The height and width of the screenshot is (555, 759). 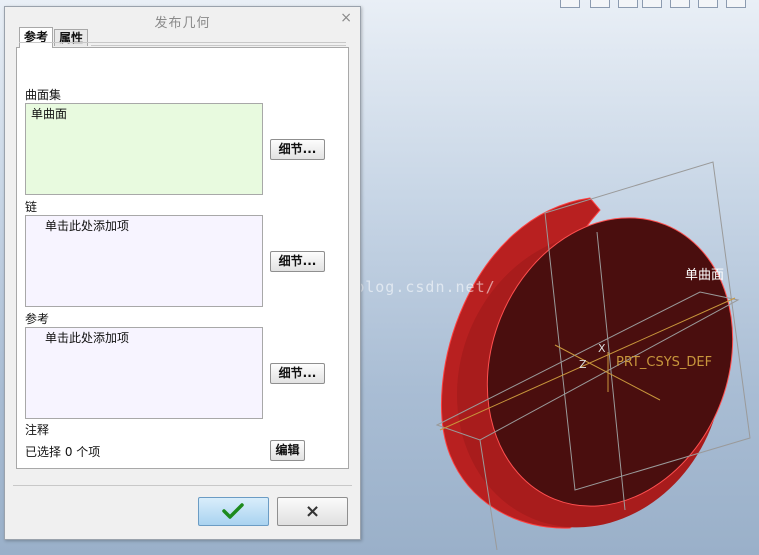 I want to click on reference-placeholder: 单击此处添加项, so click(x=87, y=338).